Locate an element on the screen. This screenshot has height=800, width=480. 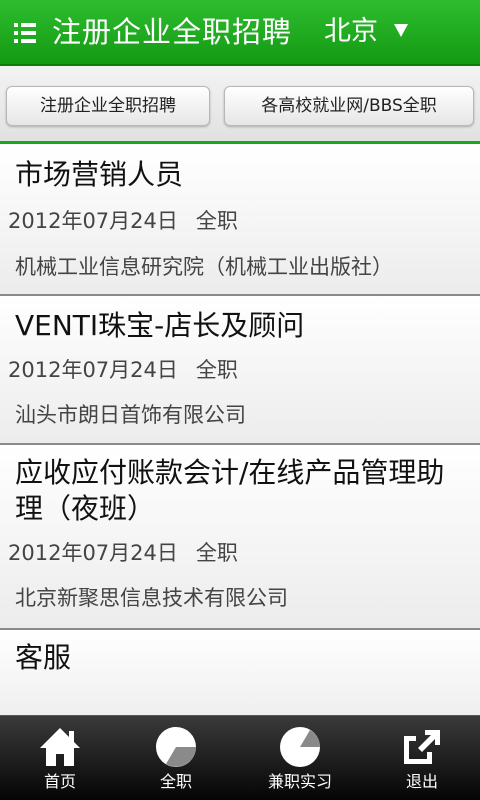
category-tabs: 注册企业全职招聘 各高校就业网/BBS全职 is located at coordinates (240, 105).